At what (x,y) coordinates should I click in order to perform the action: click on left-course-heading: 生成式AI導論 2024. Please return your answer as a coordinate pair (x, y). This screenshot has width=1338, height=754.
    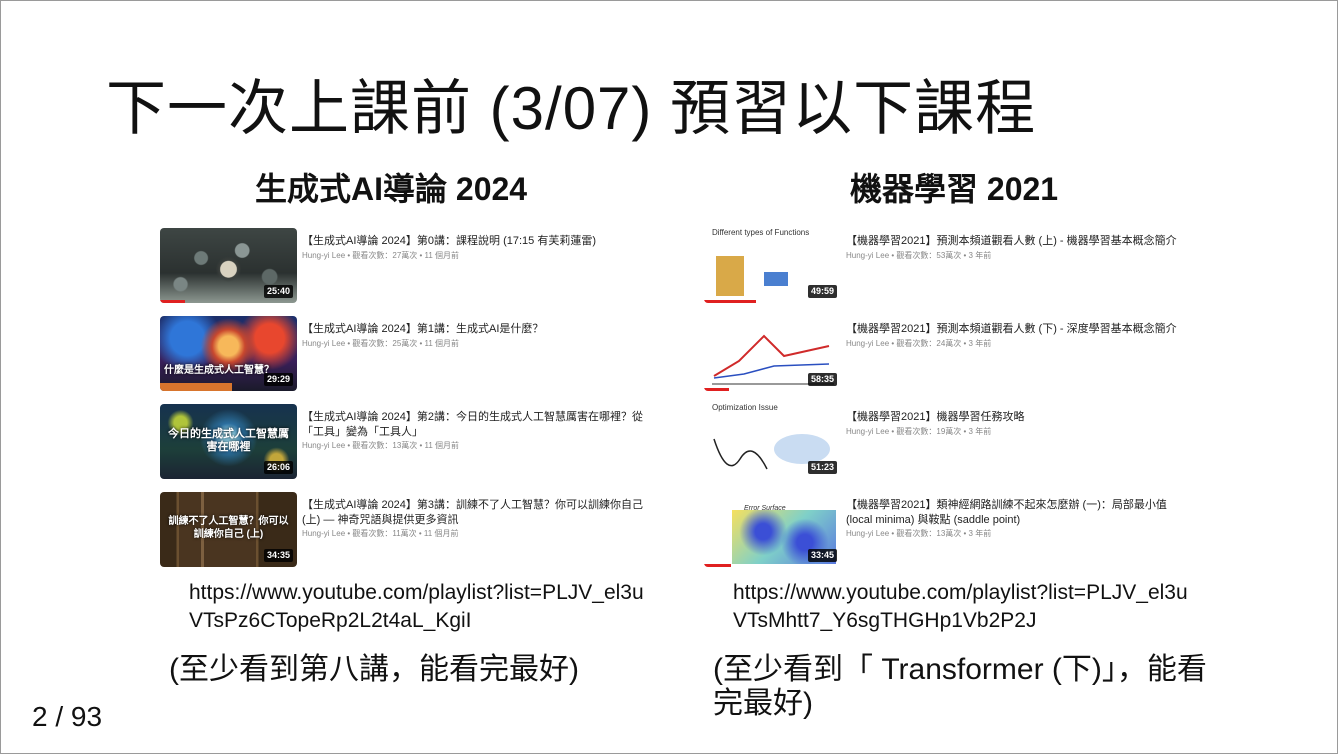
    Looking at the image, I should click on (391, 189).